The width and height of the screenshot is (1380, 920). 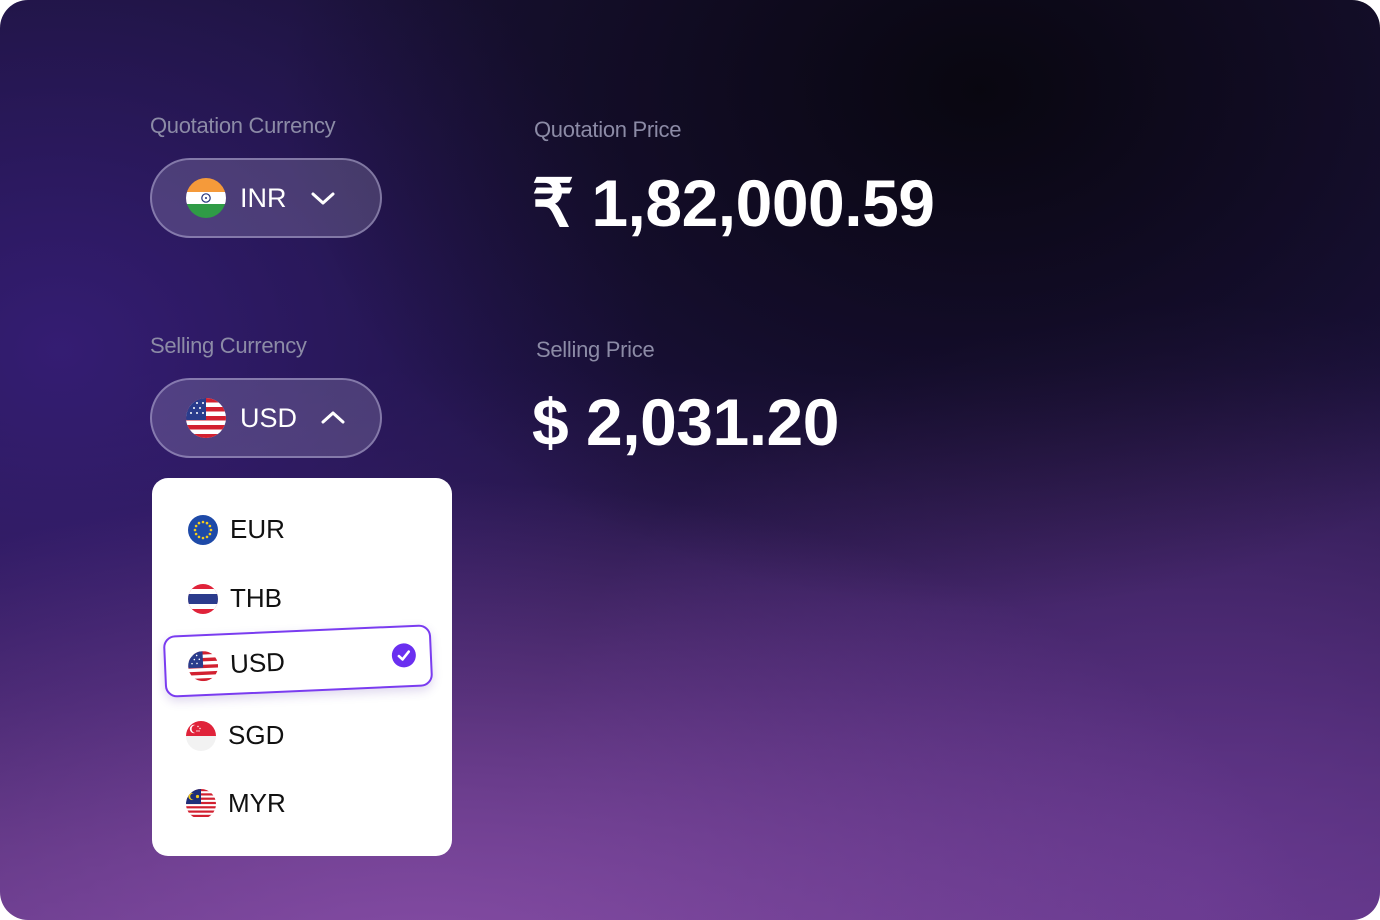 I want to click on singapore-flag-icon, so click(x=201, y=735).